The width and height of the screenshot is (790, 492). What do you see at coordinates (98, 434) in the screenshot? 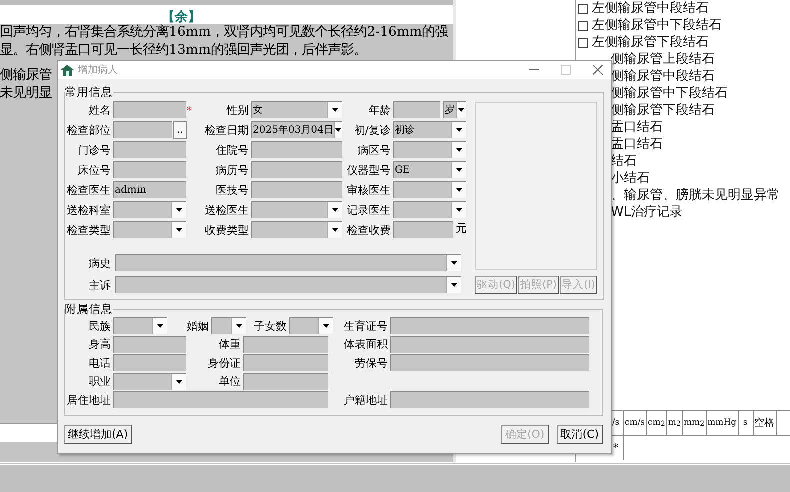
I see `dialog-button: 继续增加(A)` at bounding box center [98, 434].